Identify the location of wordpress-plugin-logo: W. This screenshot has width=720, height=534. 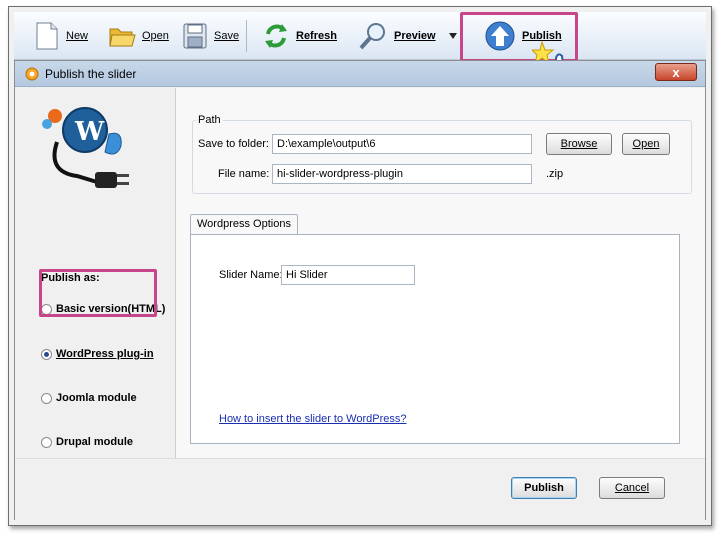
(85, 147).